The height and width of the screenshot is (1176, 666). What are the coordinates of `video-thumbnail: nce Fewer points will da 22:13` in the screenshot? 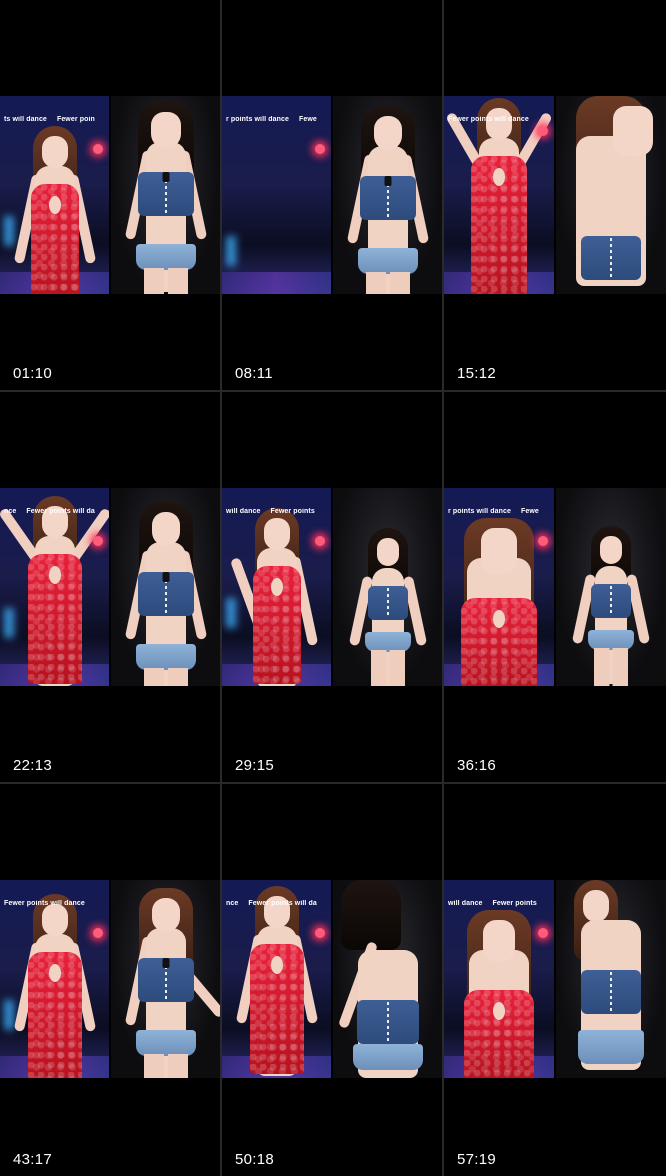 It's located at (110, 587).